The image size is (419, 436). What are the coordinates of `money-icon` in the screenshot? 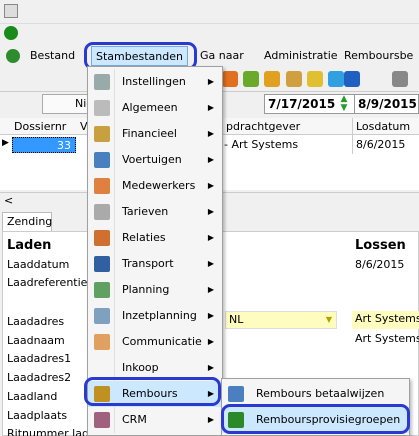 It's located at (102, 134).